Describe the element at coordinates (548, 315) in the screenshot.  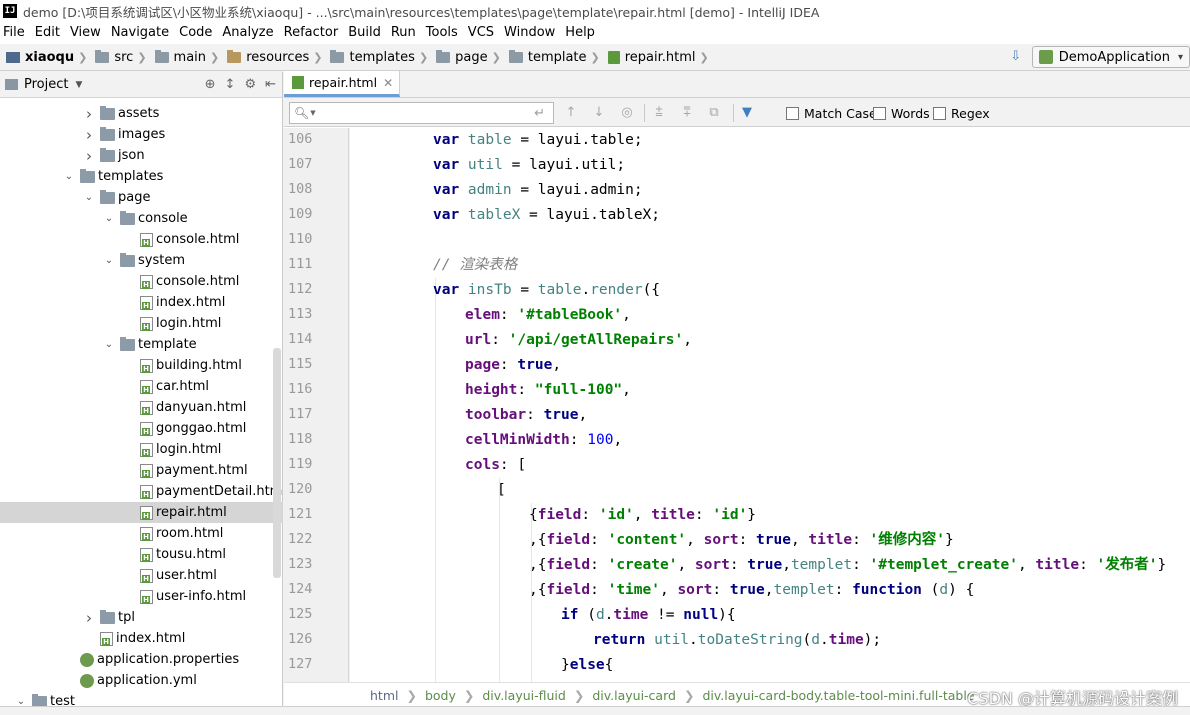
I see `code-line: elem: '#tableBook',` at that location.